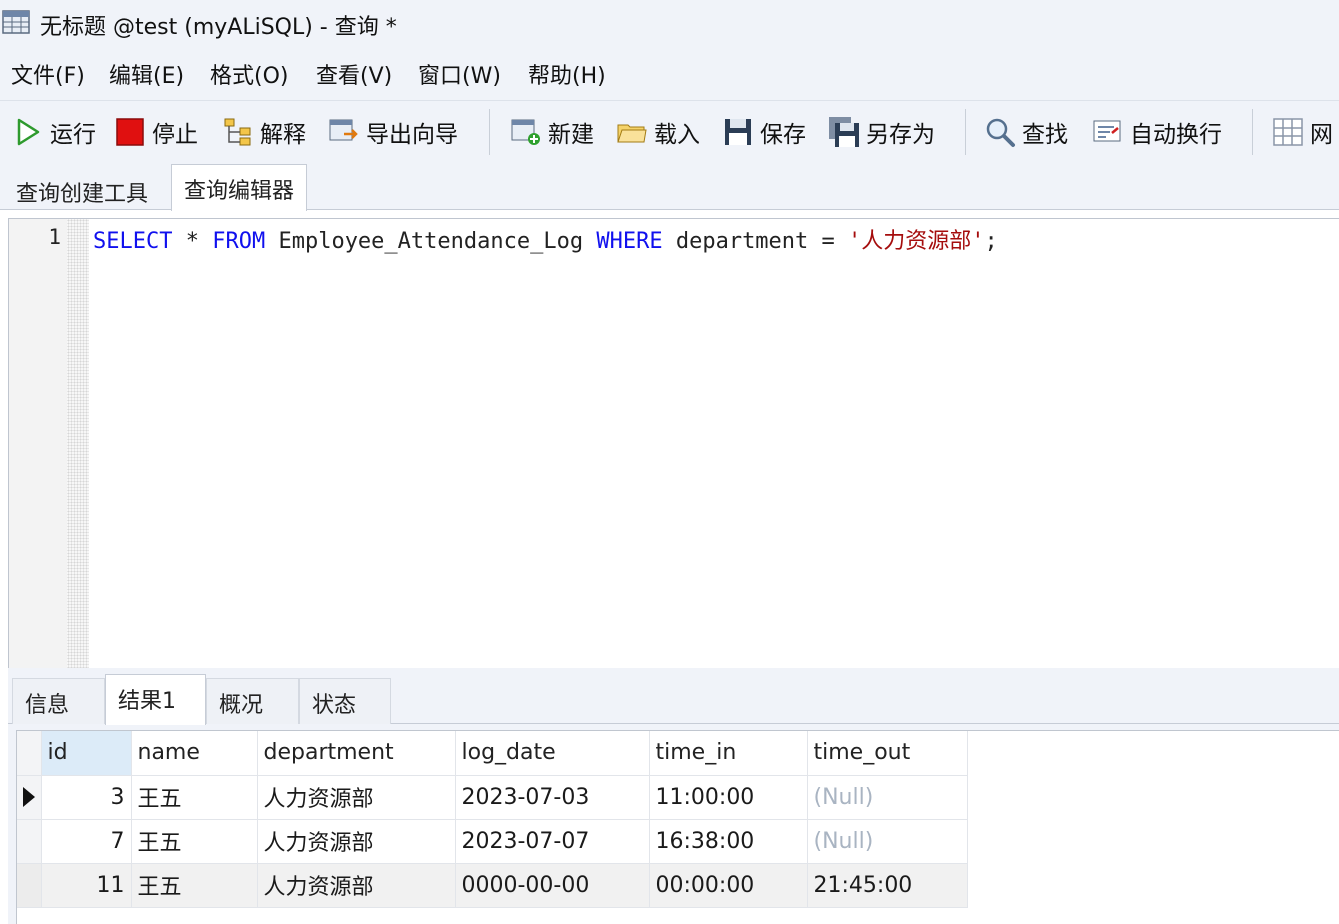 The height and width of the screenshot is (924, 1339). Describe the element at coordinates (567, 74) in the screenshot. I see `menu-help: 帮助(H)` at that location.